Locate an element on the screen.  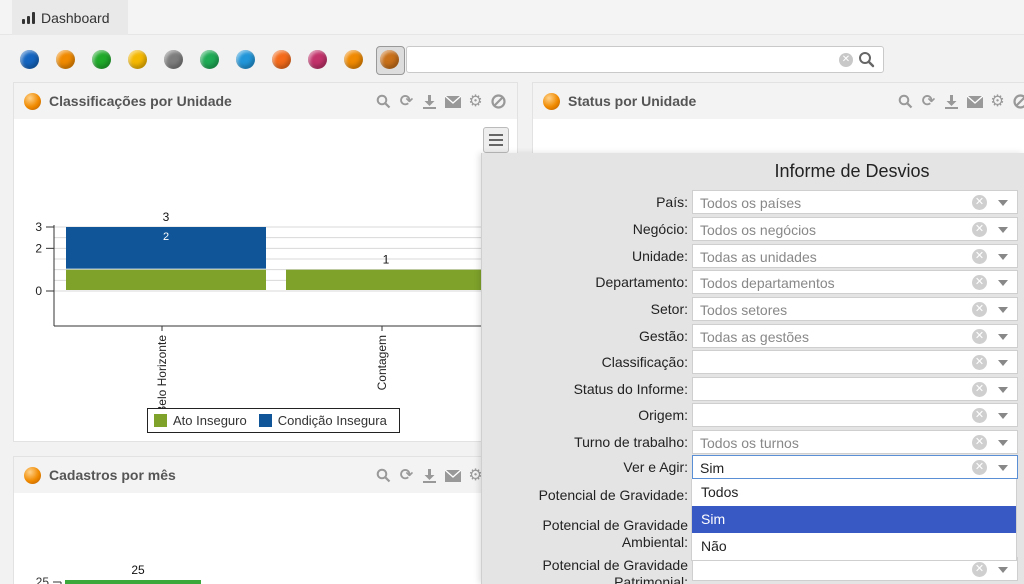
filter-select: Todos os países ✕ is located at coordinates (855, 202).